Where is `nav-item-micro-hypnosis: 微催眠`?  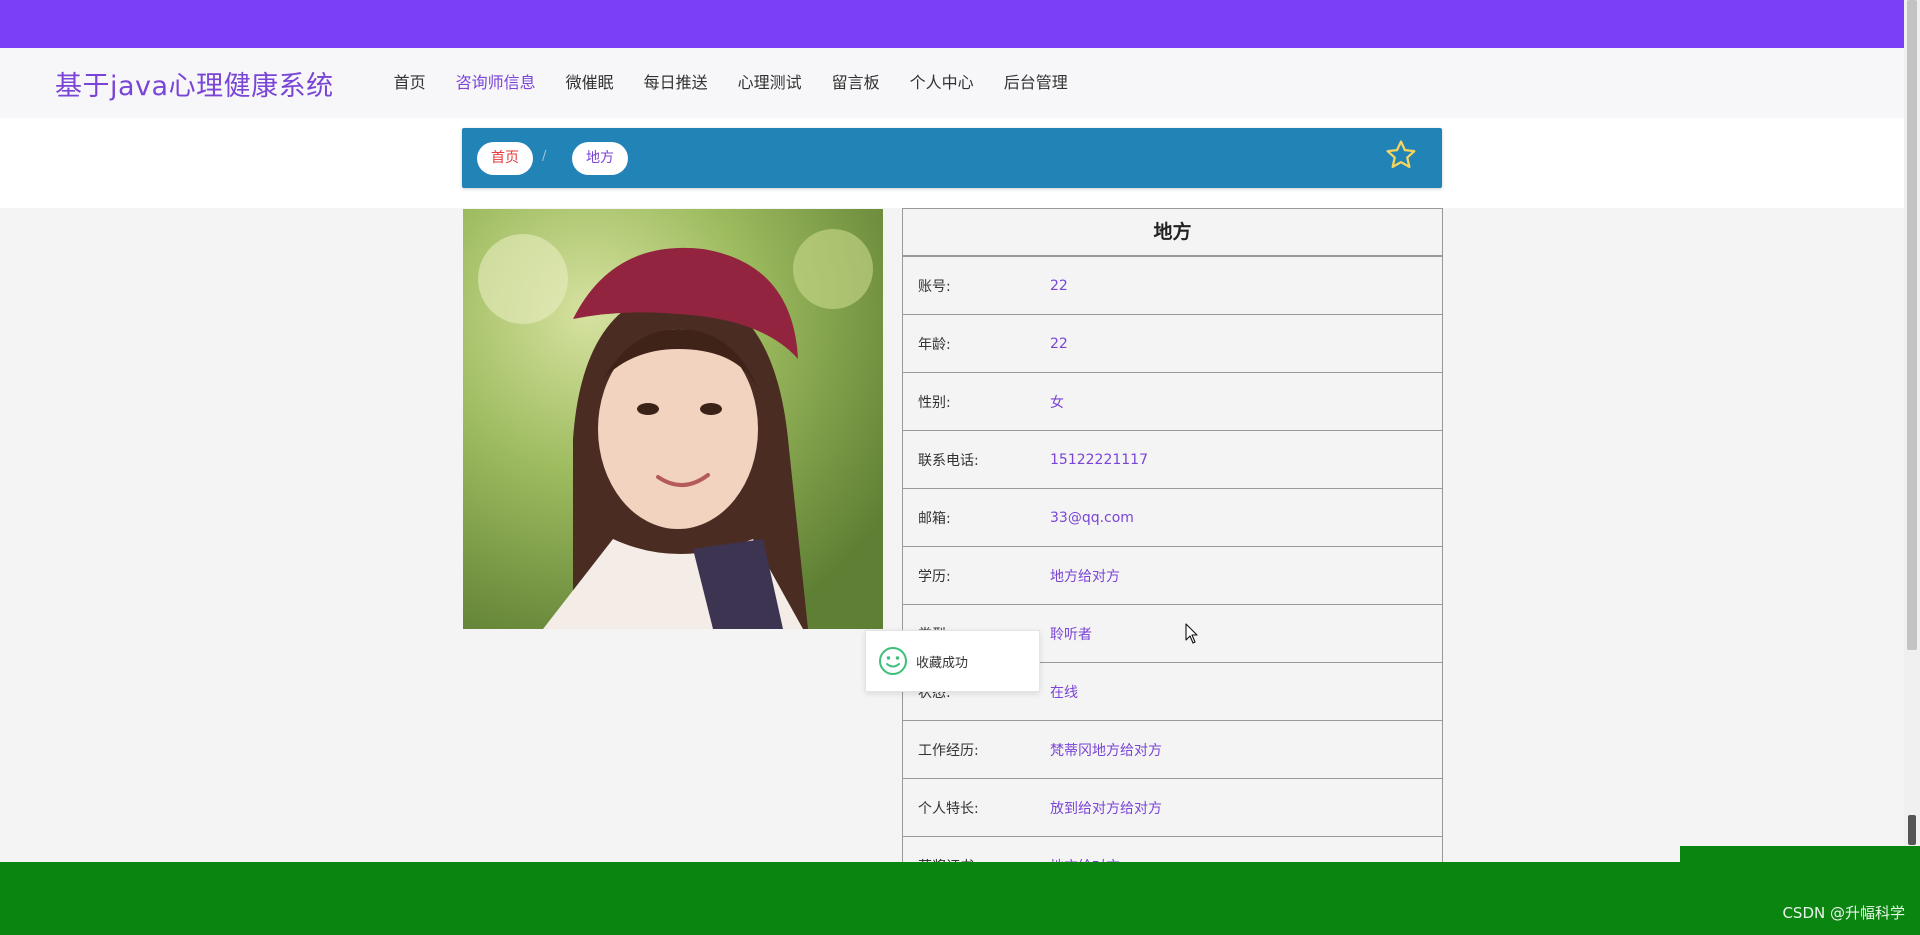 nav-item-micro-hypnosis: 微催眠 is located at coordinates (590, 83).